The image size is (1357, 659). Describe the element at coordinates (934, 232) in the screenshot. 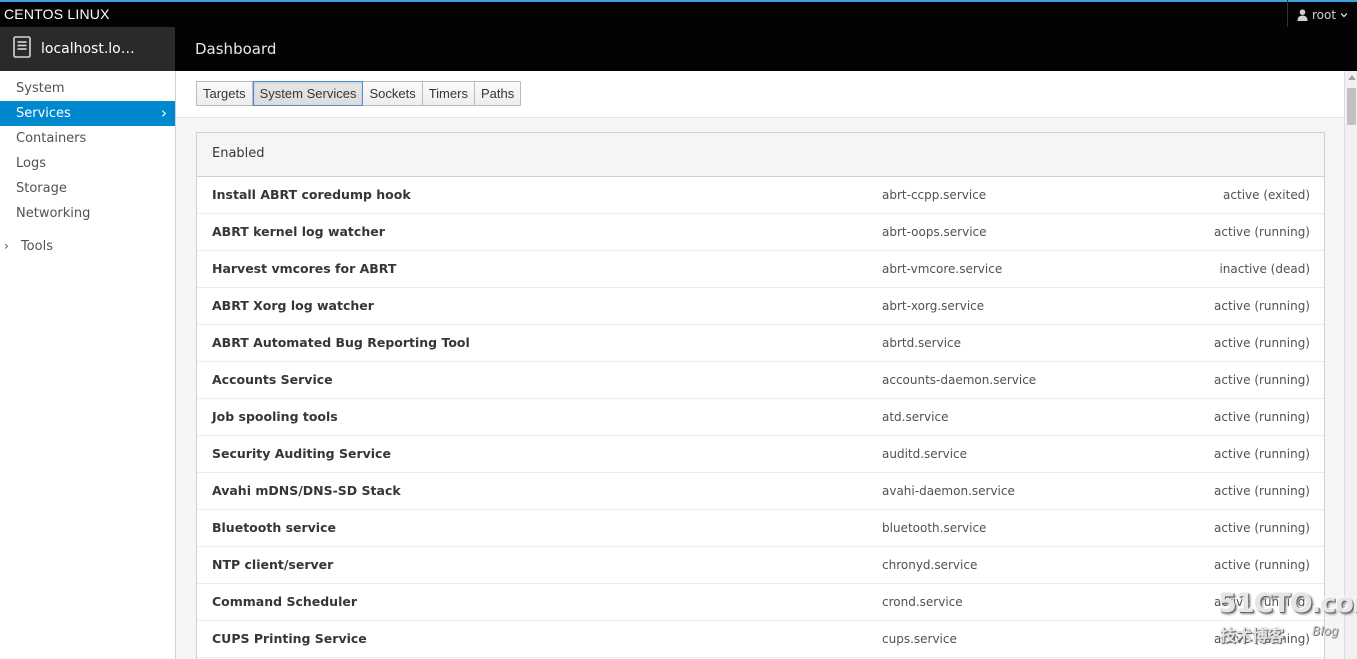

I see `service-unit: abrt-oops.service` at that location.